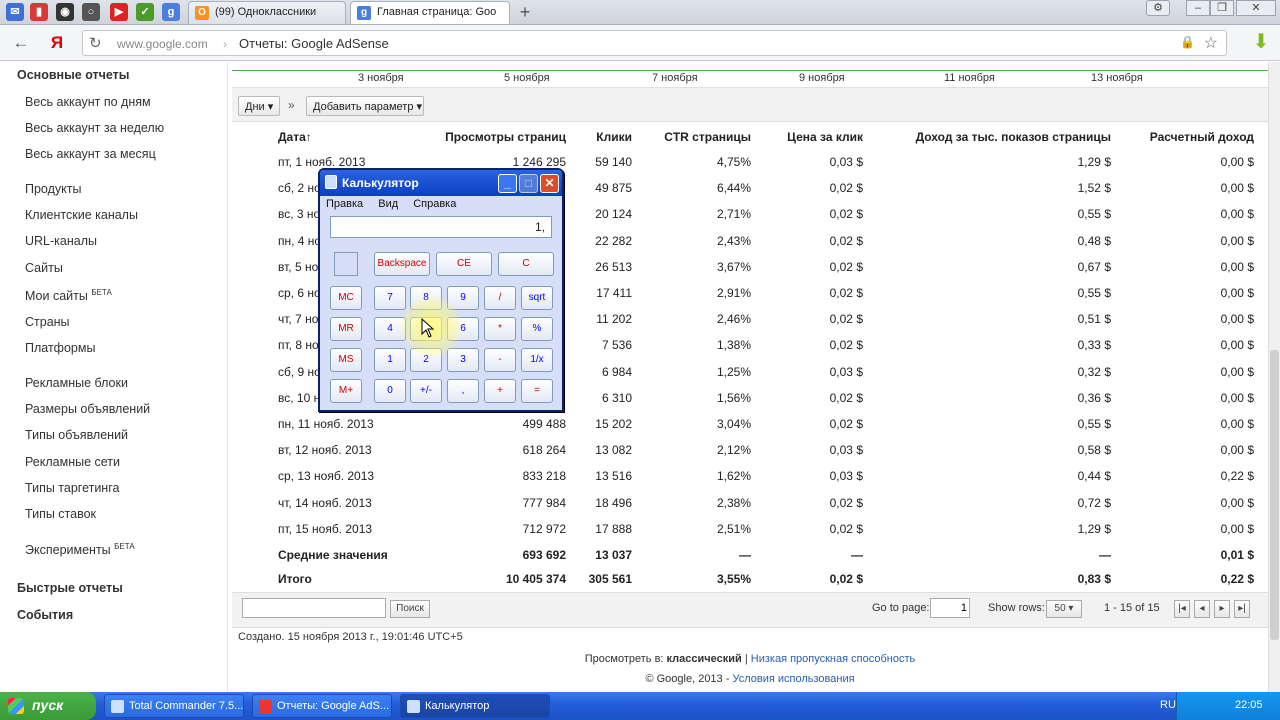  I want to click on bookmark-star-icon: ☆, so click(1211, 43).